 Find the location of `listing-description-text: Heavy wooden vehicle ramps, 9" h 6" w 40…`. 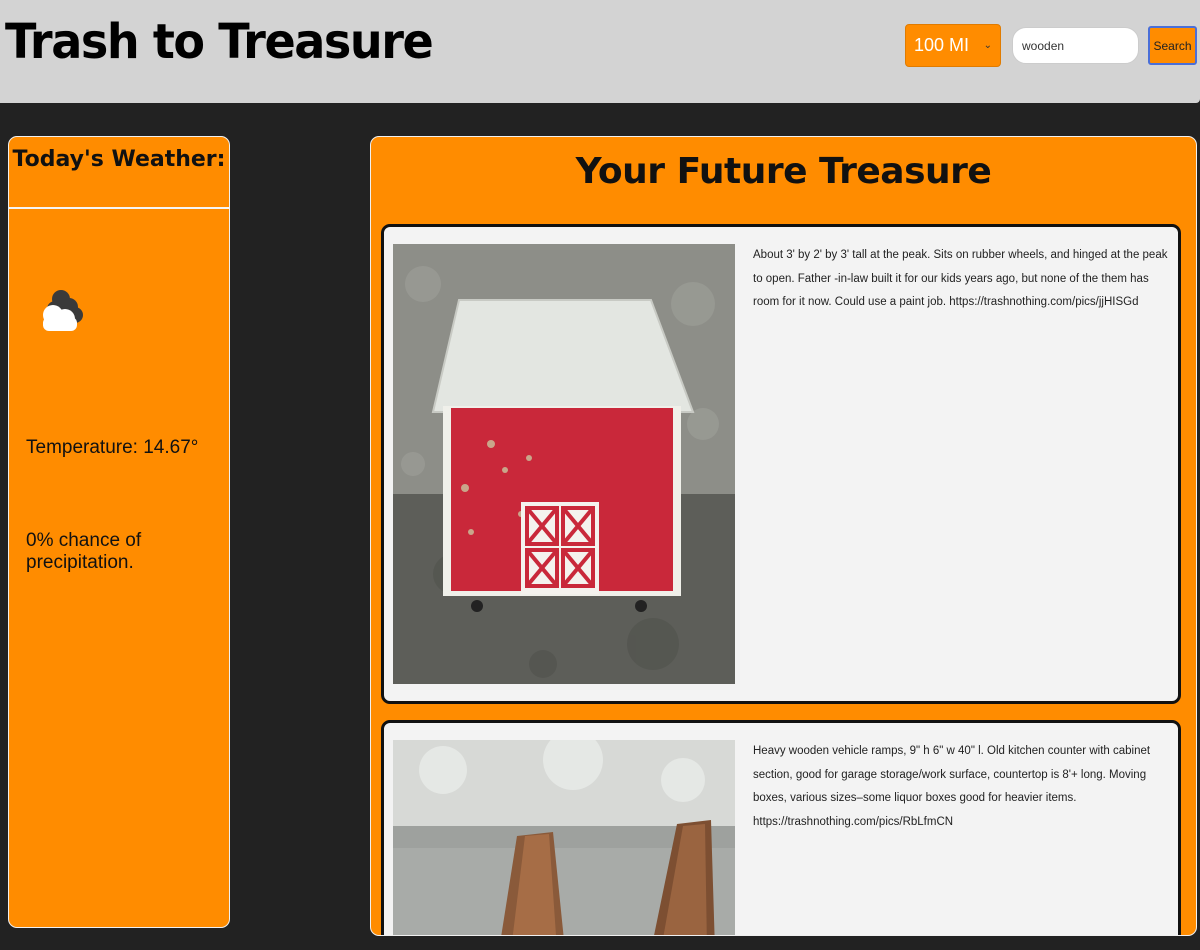

listing-description-text: Heavy wooden vehicle ramps, 9" h 6" w 40… is located at coordinates (952, 774).